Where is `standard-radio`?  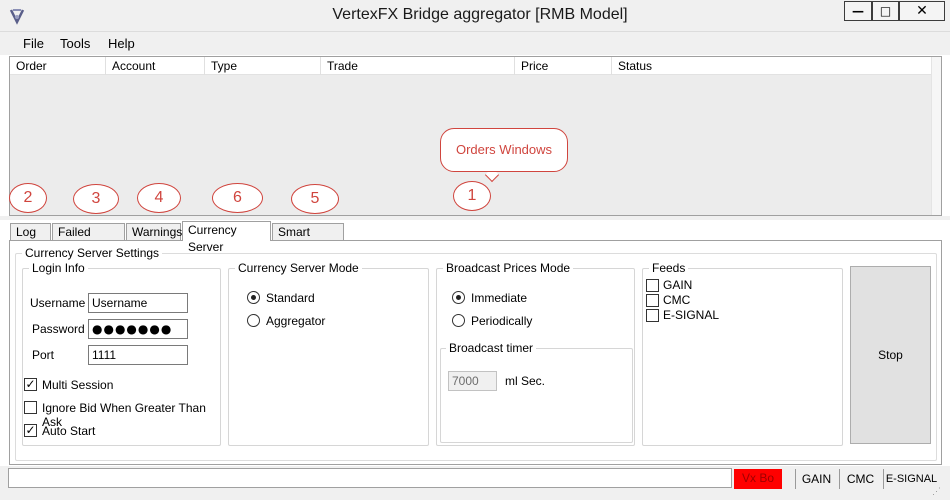
standard-radio is located at coordinates (253, 297).